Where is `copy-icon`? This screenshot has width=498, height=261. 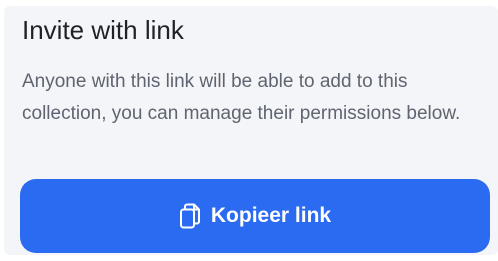 copy-icon is located at coordinates (190, 216).